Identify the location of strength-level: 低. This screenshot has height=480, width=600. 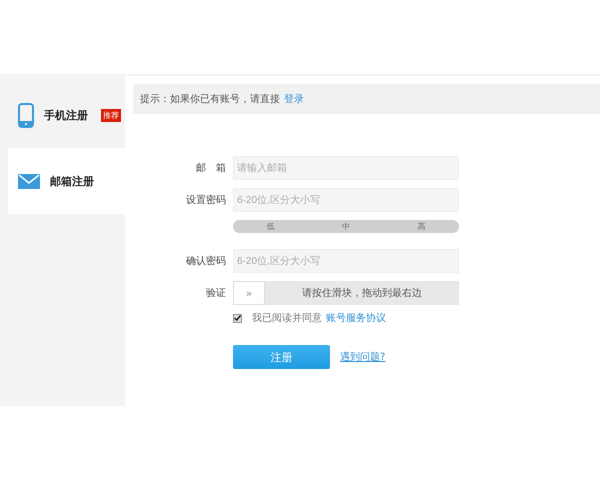
(271, 227).